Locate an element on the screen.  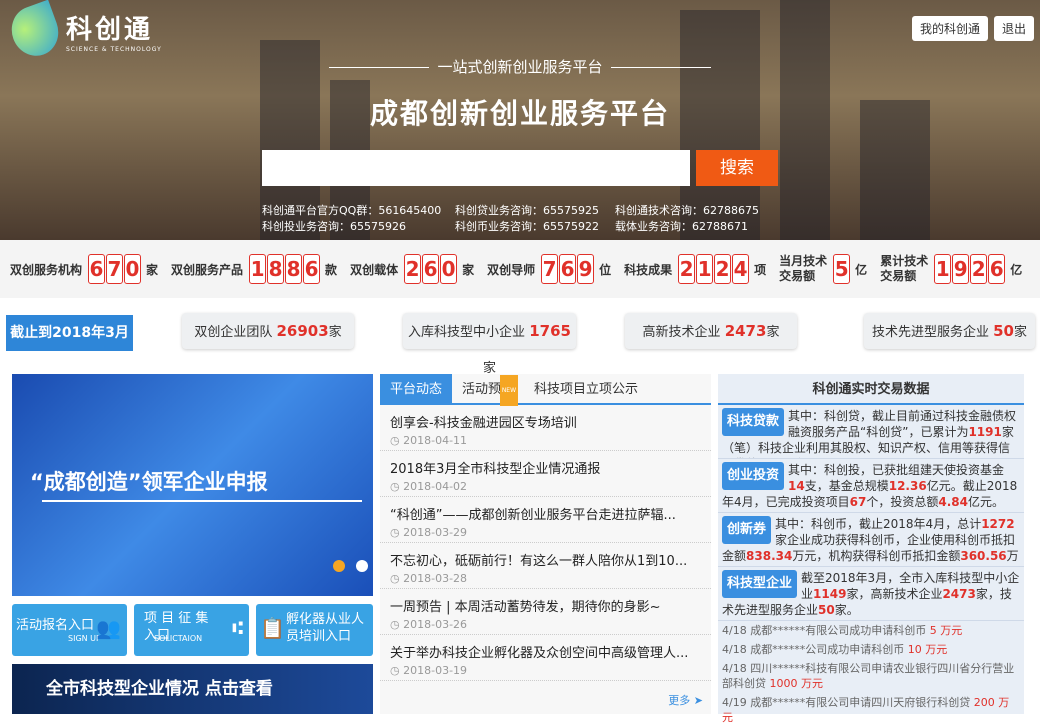
news-title: 2018年3月全市科技型企业情况通报 is located at coordinates (545, 467).